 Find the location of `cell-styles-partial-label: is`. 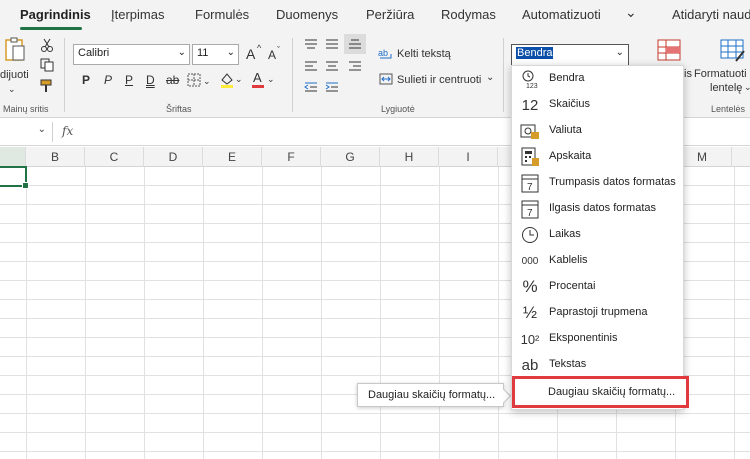

cell-styles-partial-label: is is located at coordinates (688, 74).